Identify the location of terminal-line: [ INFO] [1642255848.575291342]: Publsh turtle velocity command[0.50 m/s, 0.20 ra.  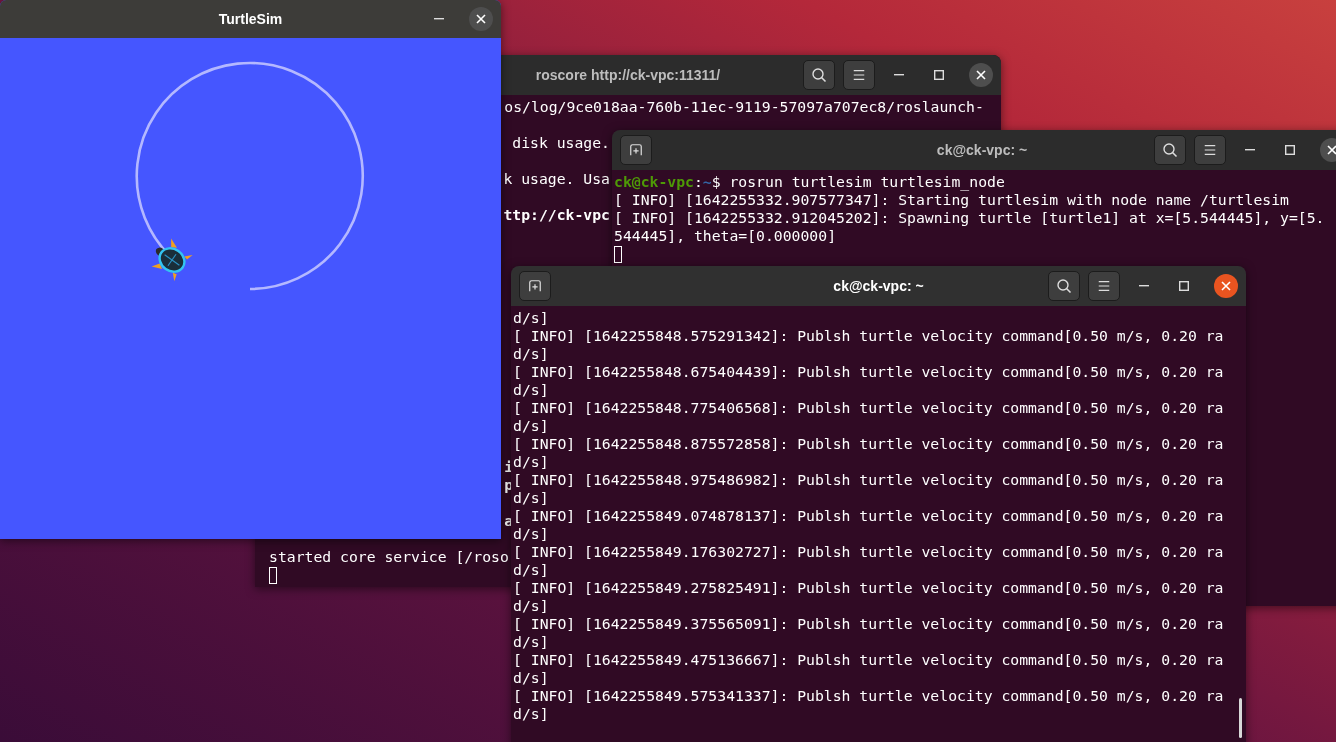
(868, 336).